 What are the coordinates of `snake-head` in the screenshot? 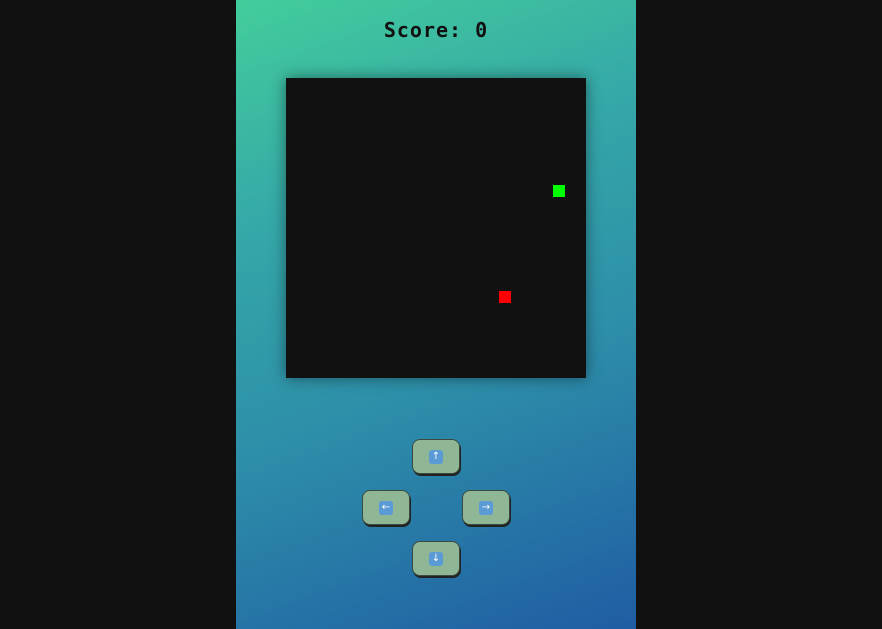 It's located at (559, 191).